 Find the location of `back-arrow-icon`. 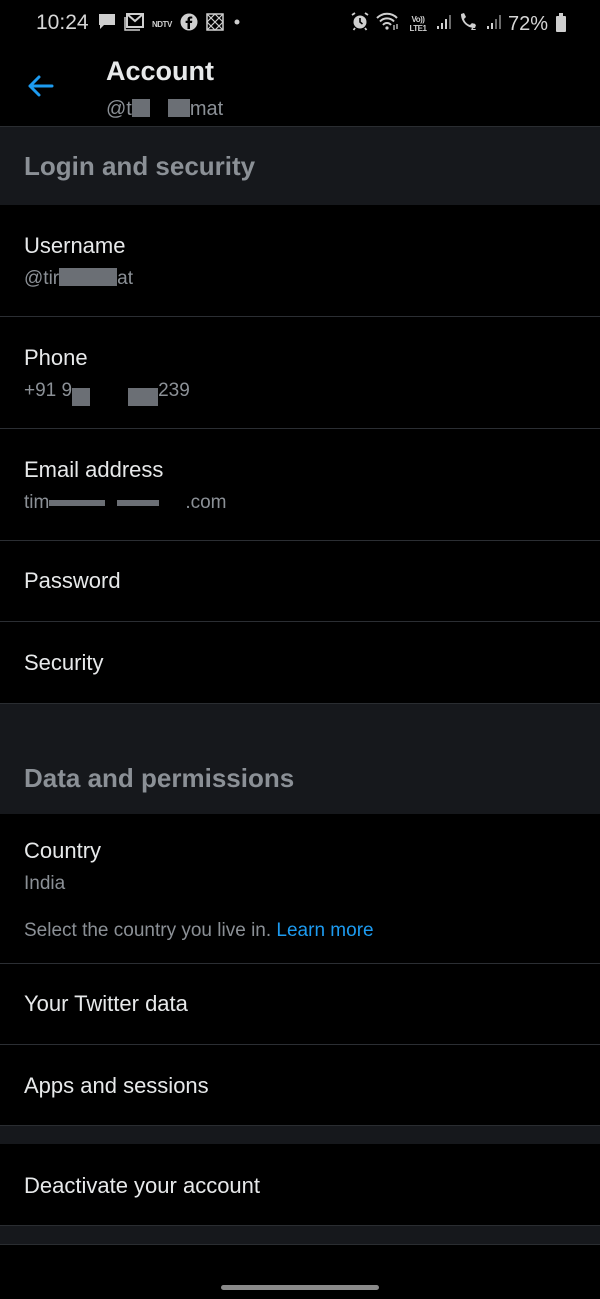

back-arrow-icon is located at coordinates (41, 86).